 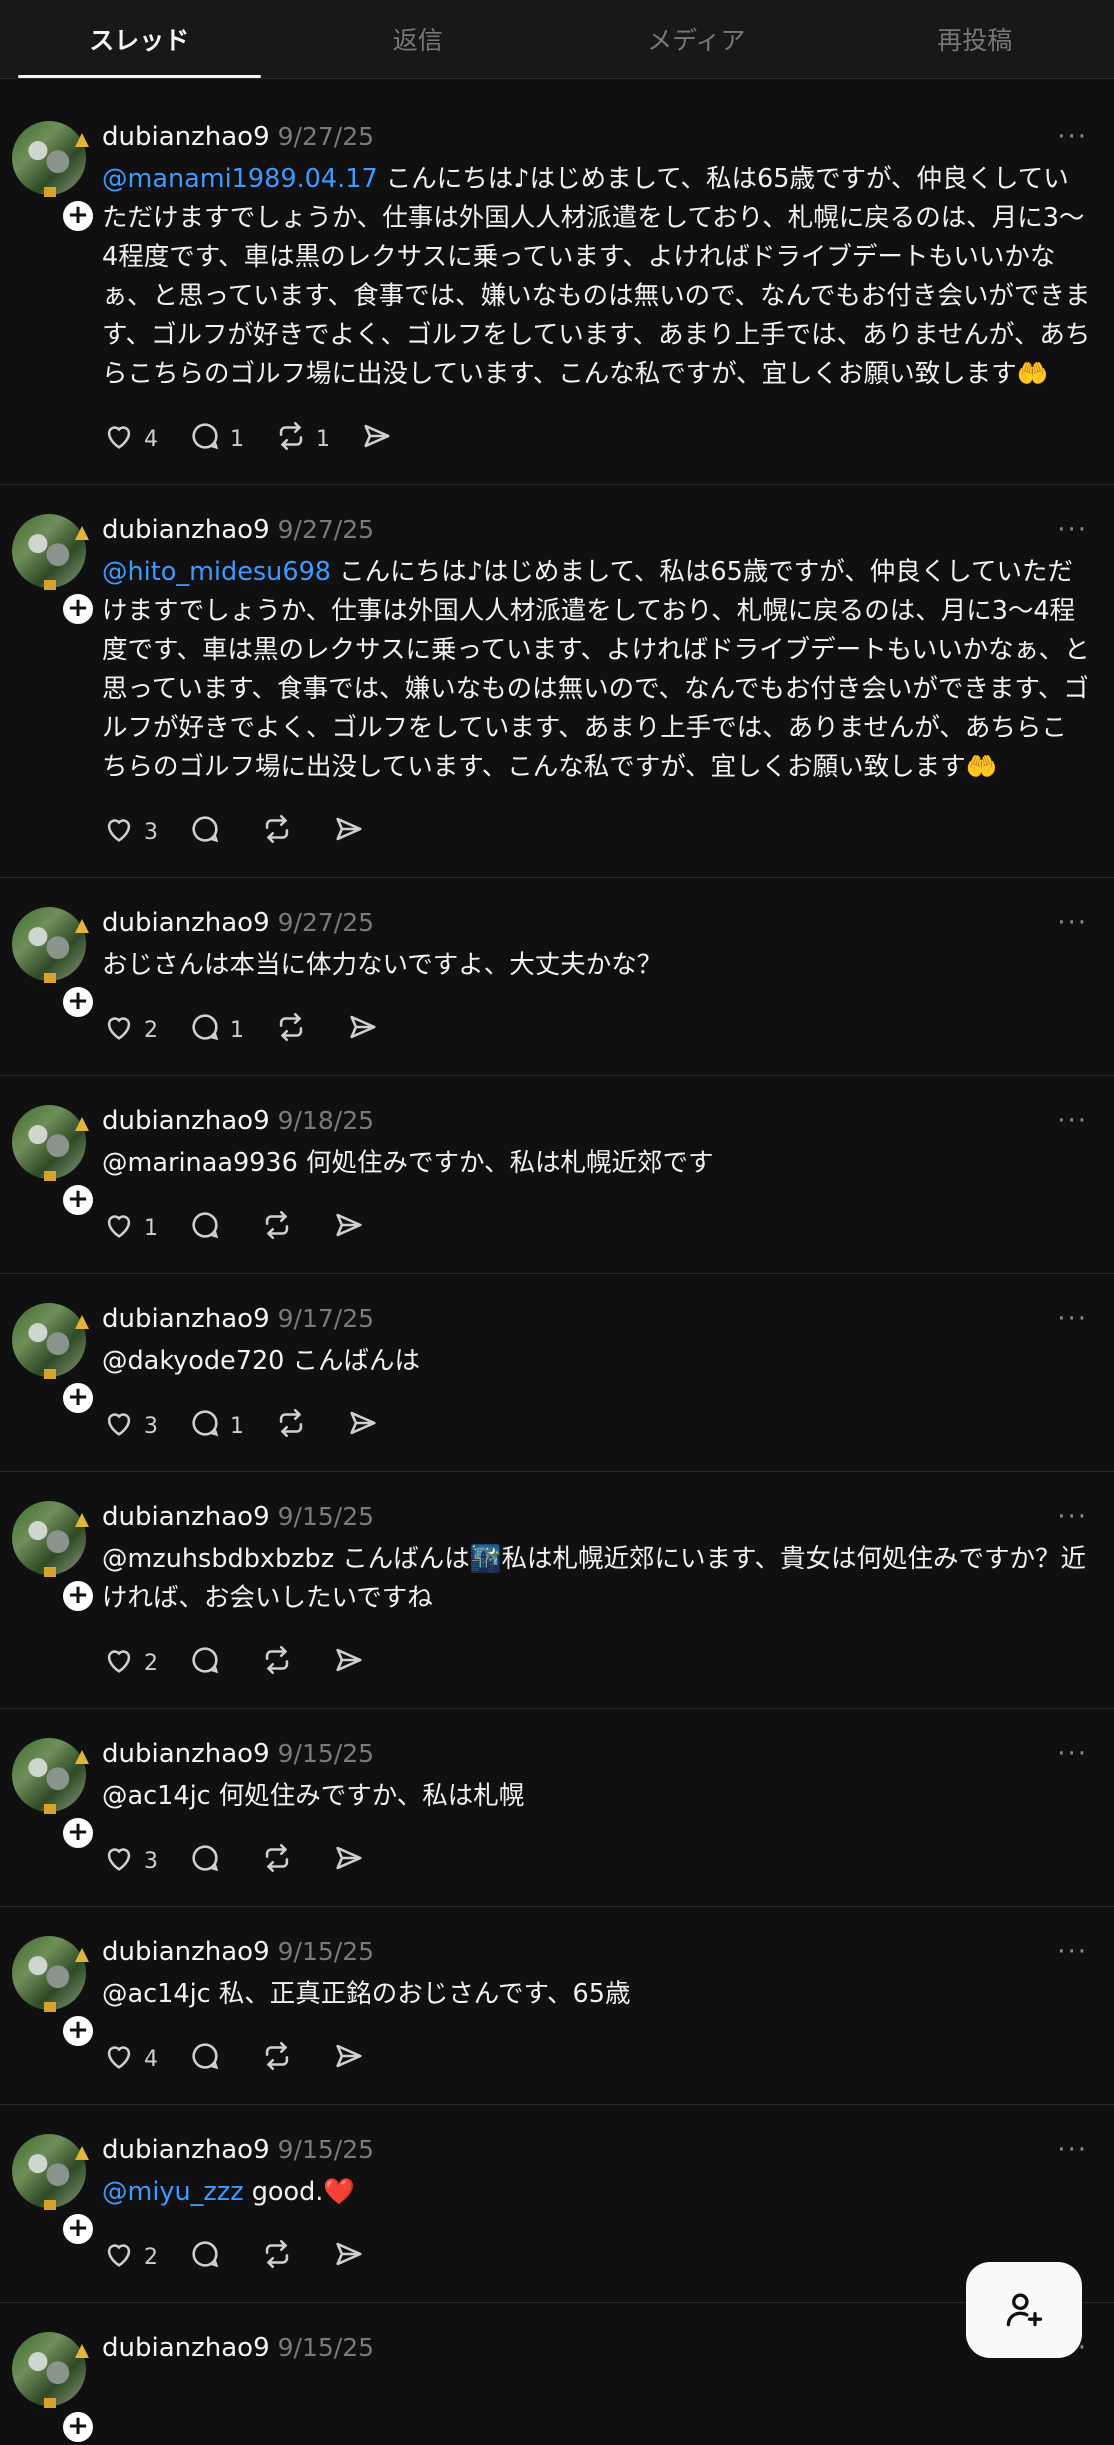 What do you see at coordinates (193, 1361) in the screenshot?
I see `mention: @dakyode720` at bounding box center [193, 1361].